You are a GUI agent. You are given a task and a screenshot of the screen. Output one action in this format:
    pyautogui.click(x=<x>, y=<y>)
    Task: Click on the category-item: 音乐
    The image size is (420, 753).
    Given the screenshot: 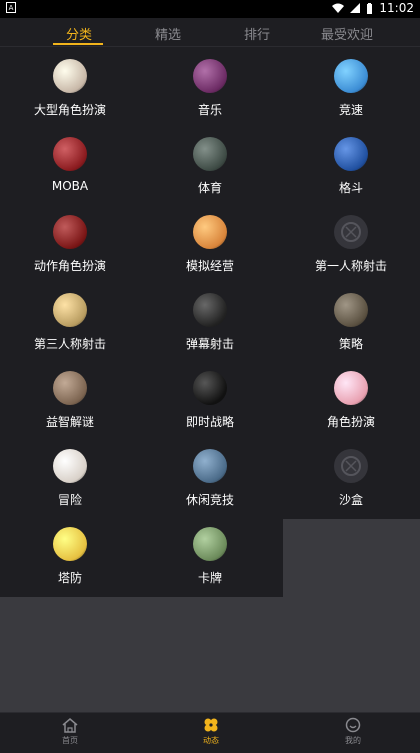 What is the action you would take?
    pyautogui.click(x=210, y=86)
    